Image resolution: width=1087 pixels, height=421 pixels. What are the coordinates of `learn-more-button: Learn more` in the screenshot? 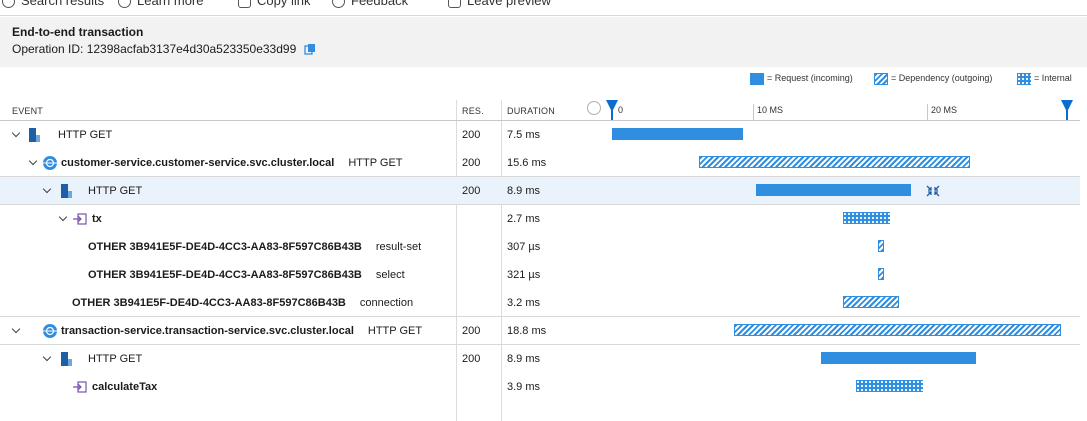 It's located at (160, 4).